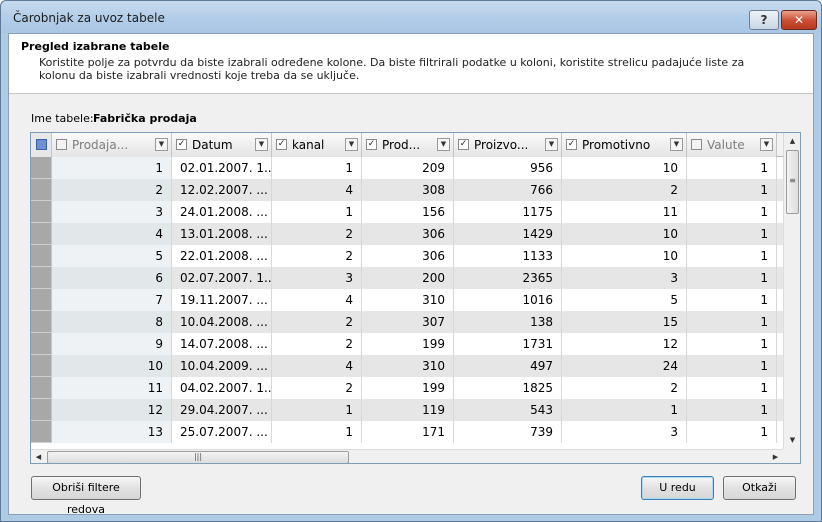 The width and height of the screenshot is (822, 522). What do you see at coordinates (508, 432) in the screenshot?
I see `table-cell: 739` at bounding box center [508, 432].